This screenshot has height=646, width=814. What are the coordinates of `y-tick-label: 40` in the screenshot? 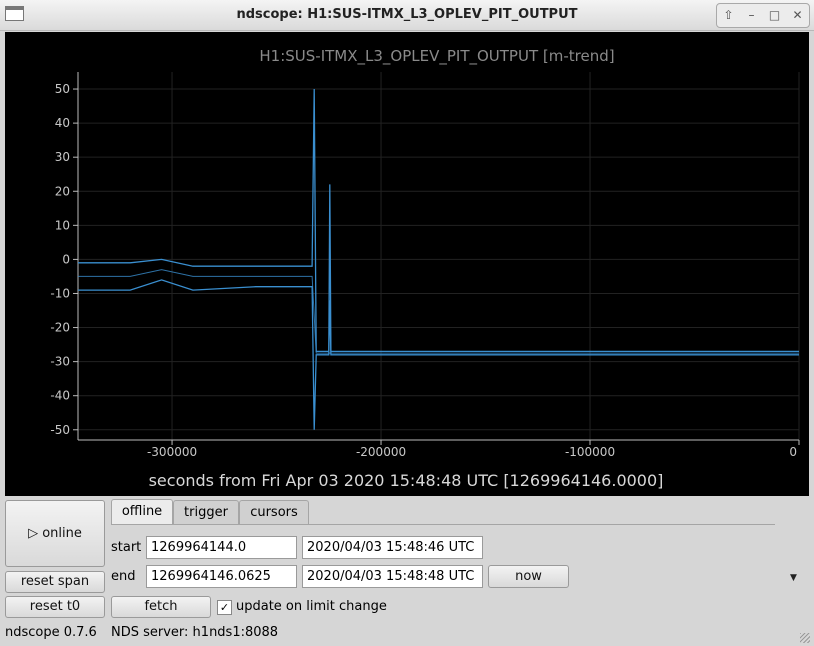 It's located at (62, 123).